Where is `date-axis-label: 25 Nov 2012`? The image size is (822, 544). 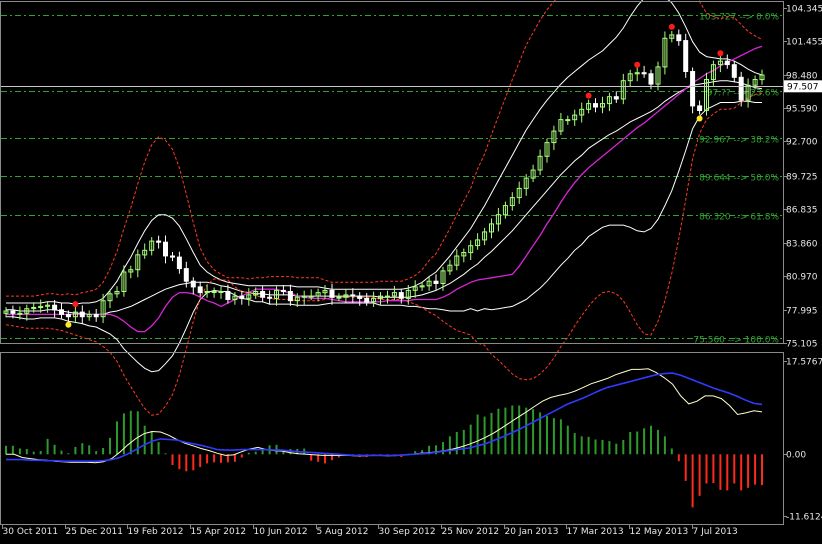 date-axis-label: 25 Nov 2012 is located at coordinates (471, 532).